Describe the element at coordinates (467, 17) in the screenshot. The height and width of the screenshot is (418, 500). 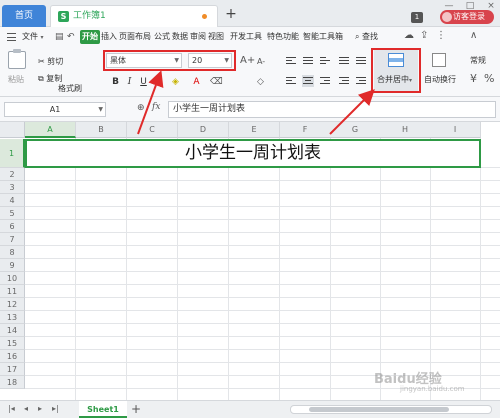
I see `login-button: 访客登录` at that location.